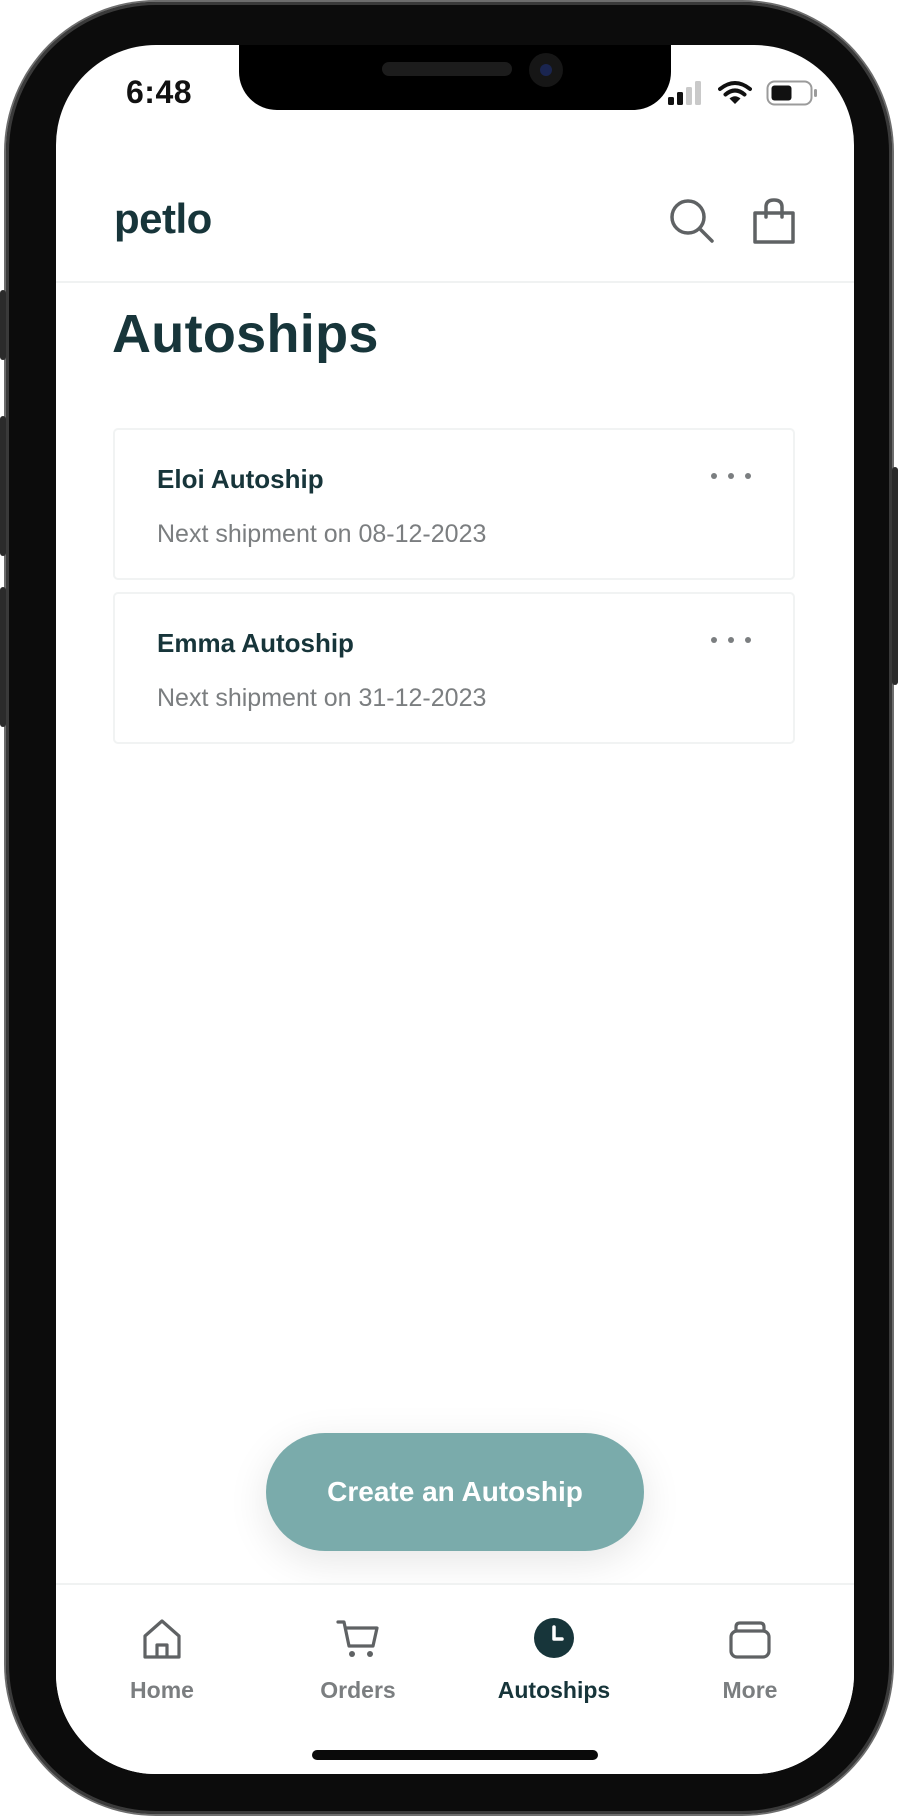 The height and width of the screenshot is (1816, 898). Describe the element at coordinates (554, 1638) in the screenshot. I see `clock-icon` at that location.